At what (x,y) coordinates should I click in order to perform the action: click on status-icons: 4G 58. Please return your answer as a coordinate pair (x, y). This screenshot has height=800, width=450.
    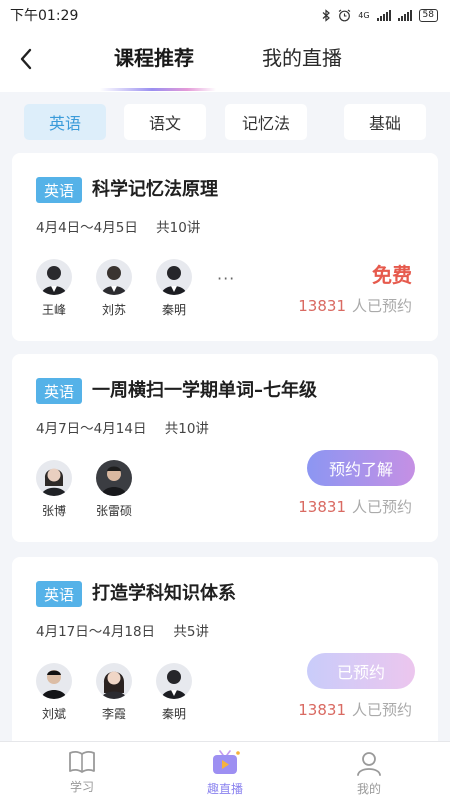
    Looking at the image, I should click on (380, 15).